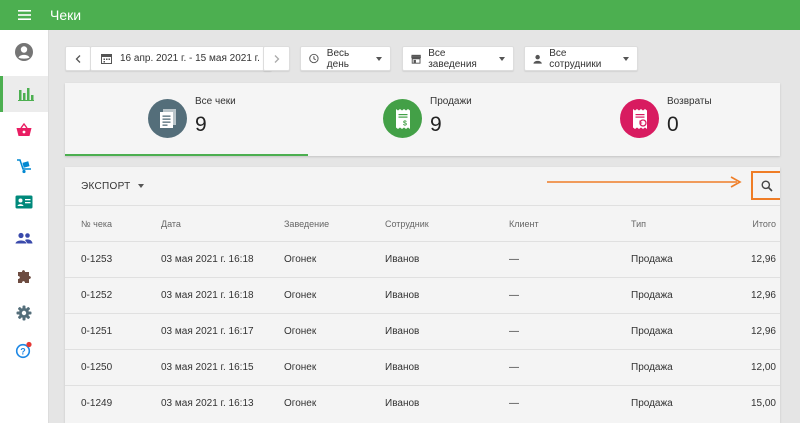 Image resolution: width=800 pixels, height=423 pixels. I want to click on stat-label-sales: Продажи, so click(451, 101).